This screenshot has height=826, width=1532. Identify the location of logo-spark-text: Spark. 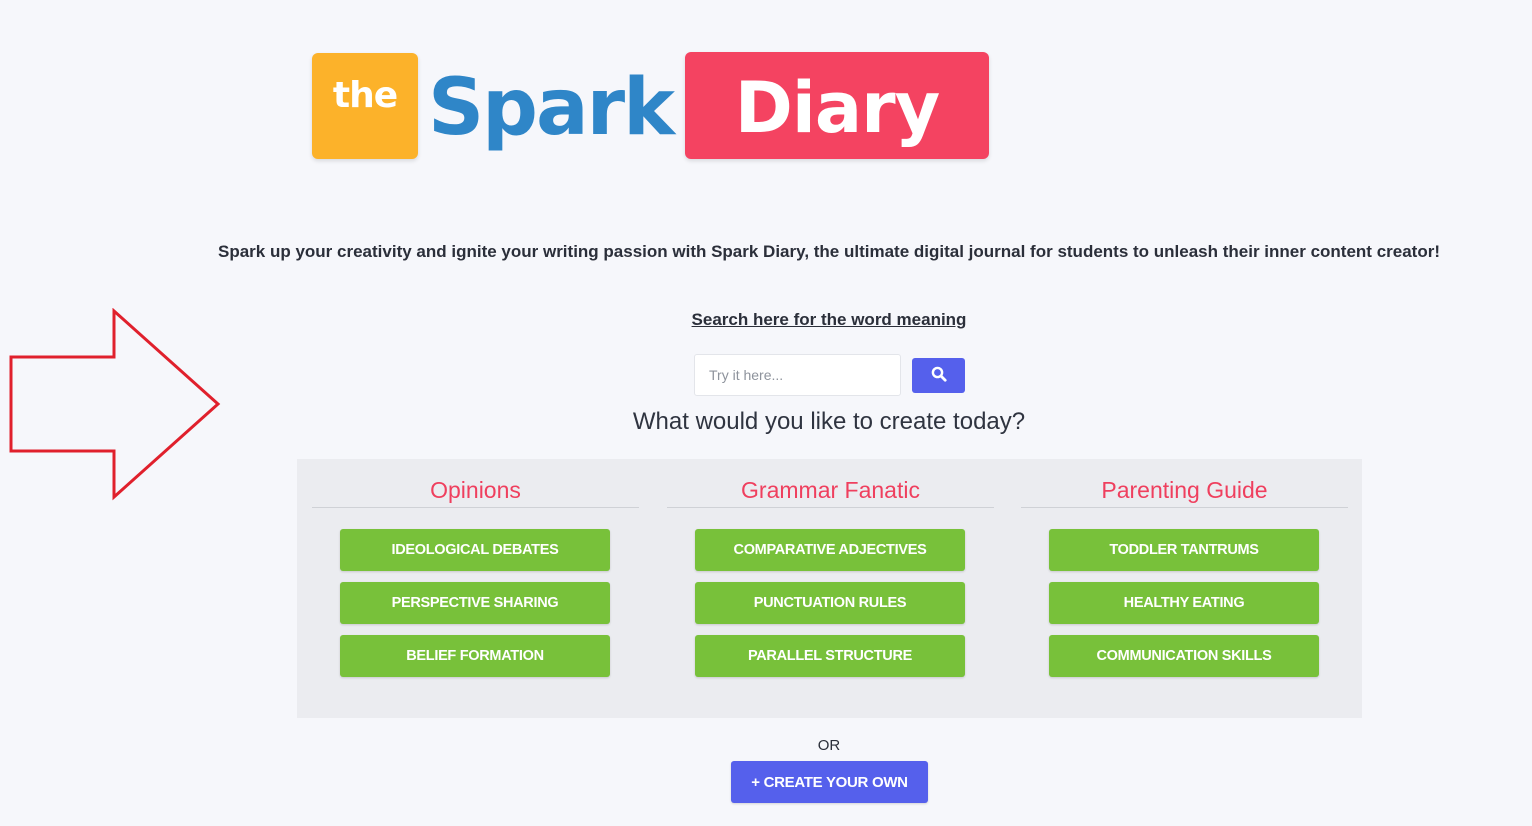
(551, 108).